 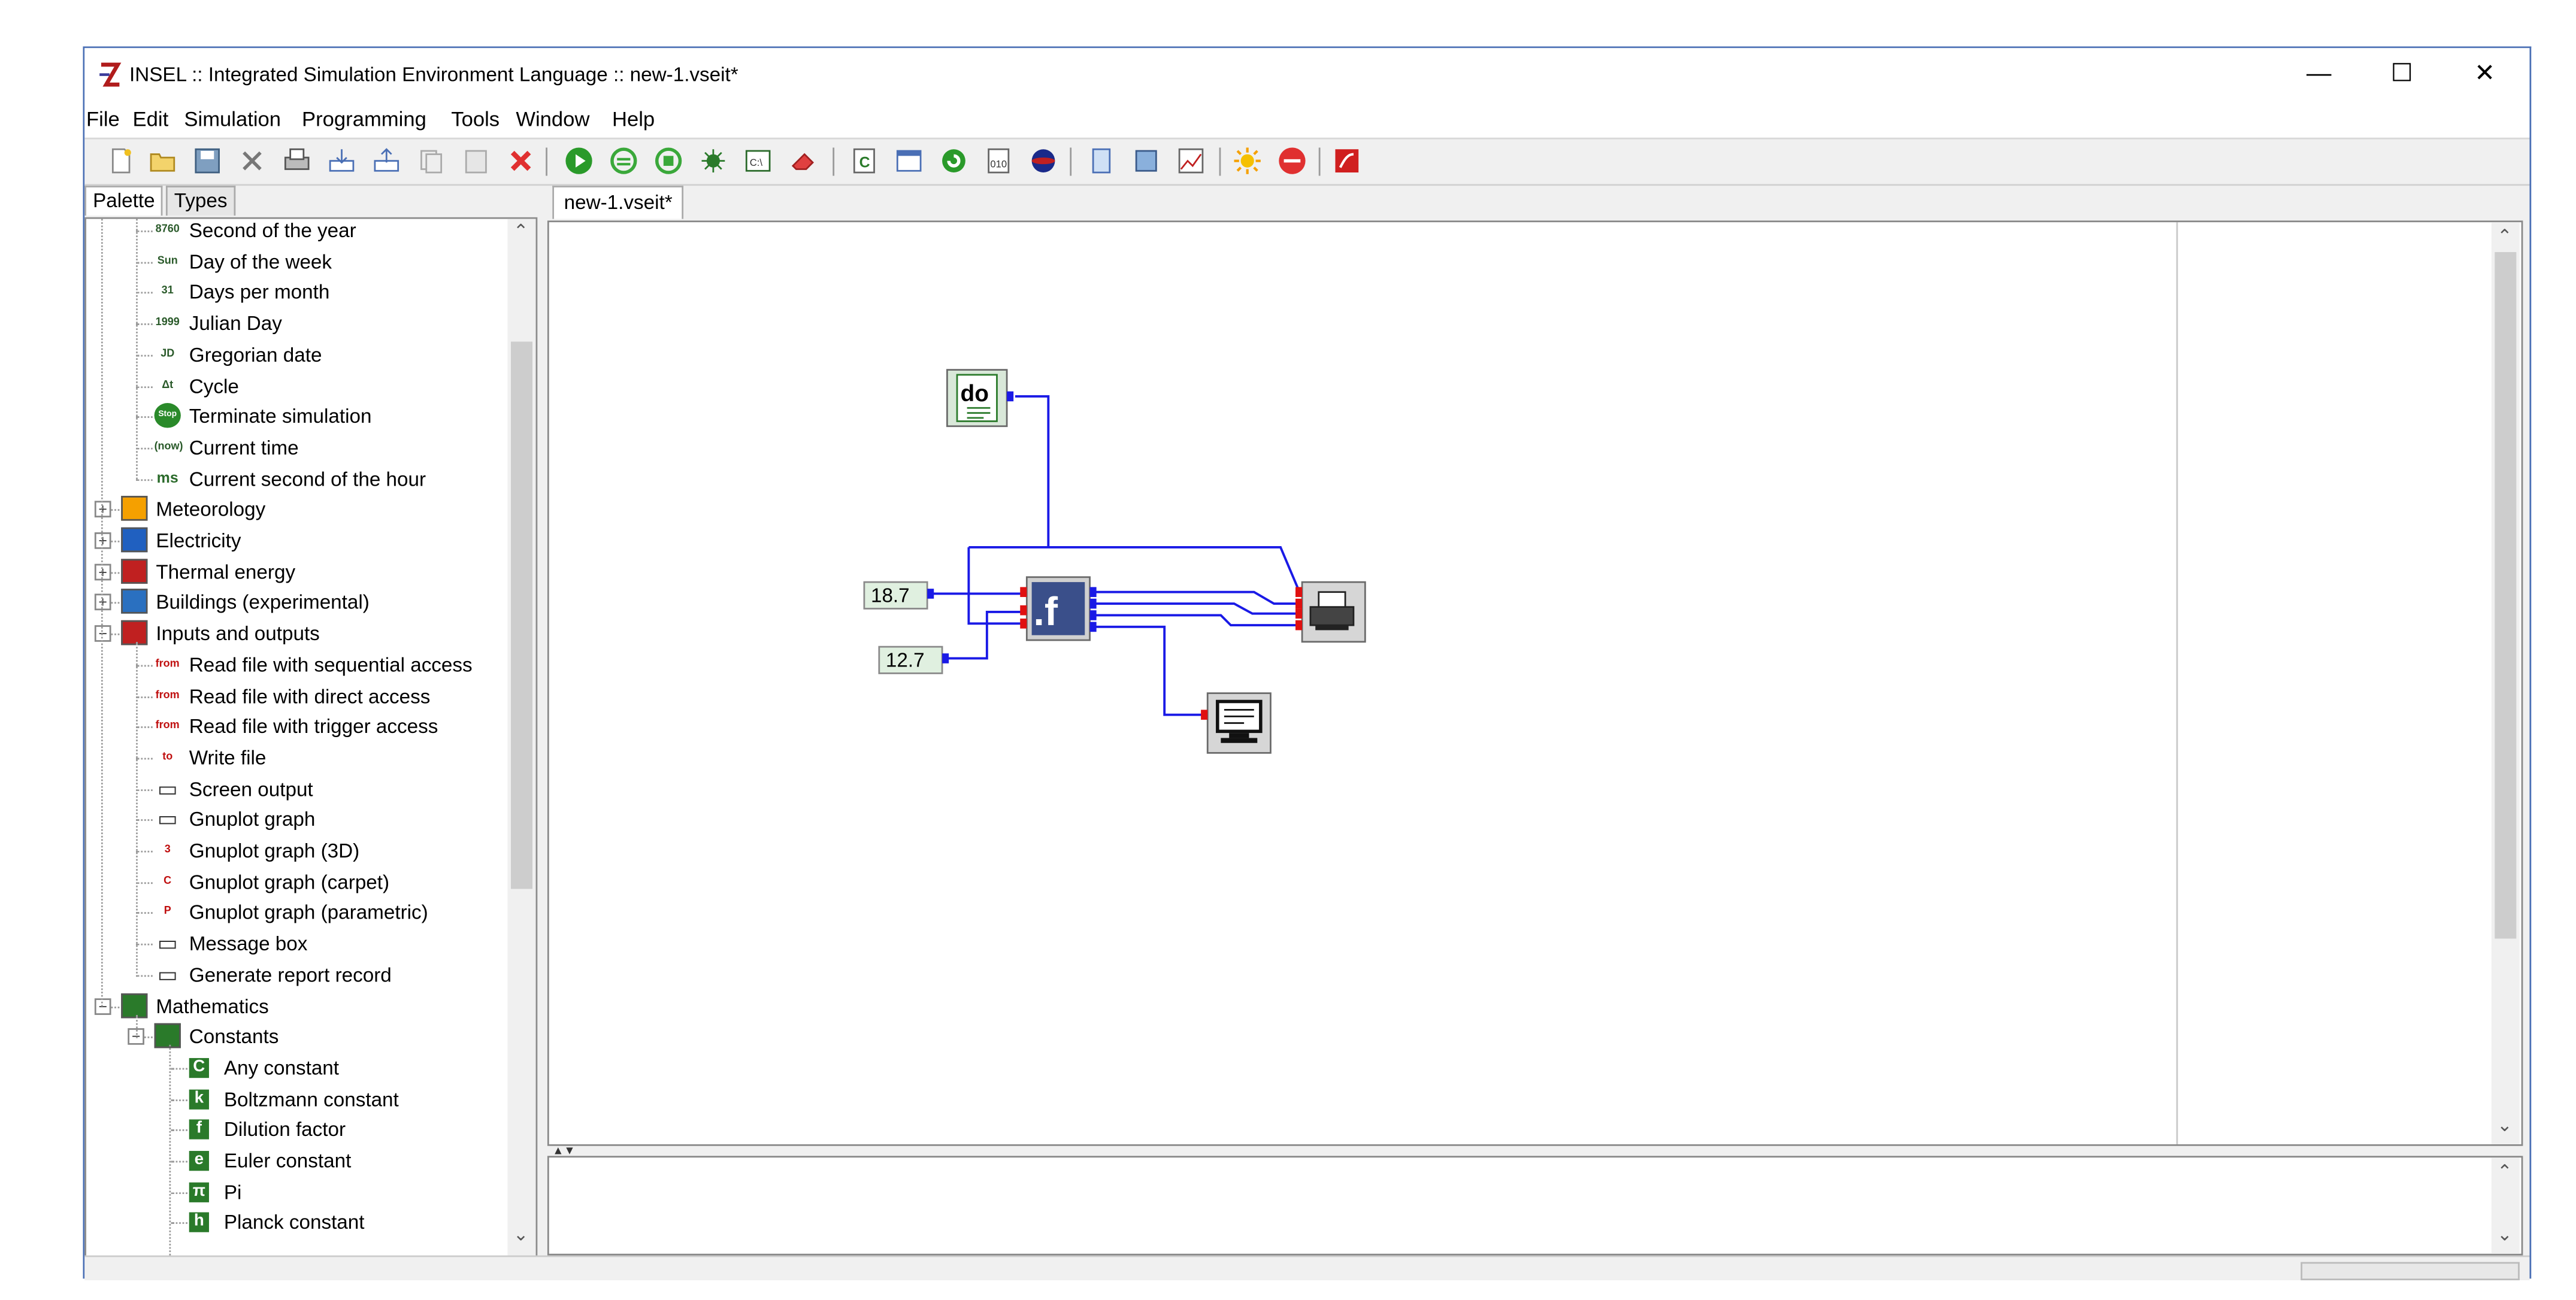 I want to click on export-icon, so click(x=386, y=161).